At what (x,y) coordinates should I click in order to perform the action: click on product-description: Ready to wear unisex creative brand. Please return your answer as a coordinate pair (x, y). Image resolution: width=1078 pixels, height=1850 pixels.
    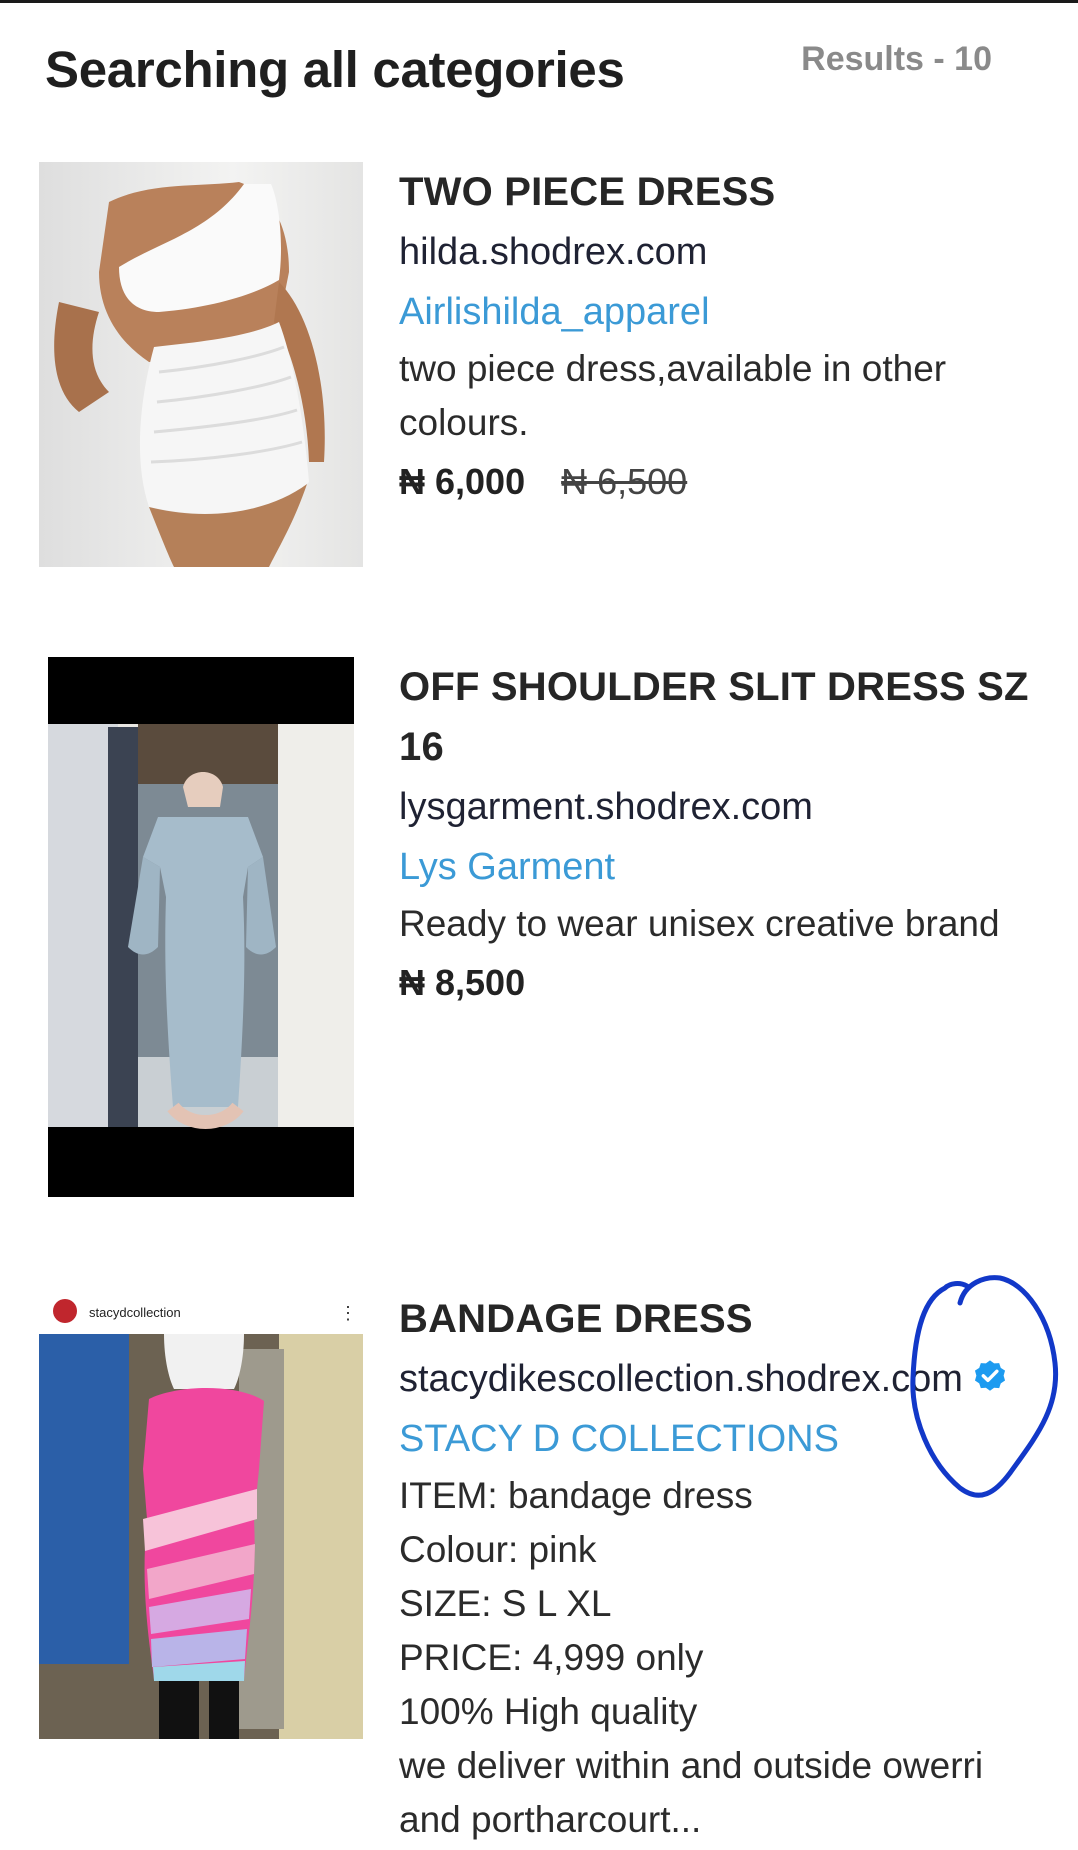
    Looking at the image, I should click on (719, 924).